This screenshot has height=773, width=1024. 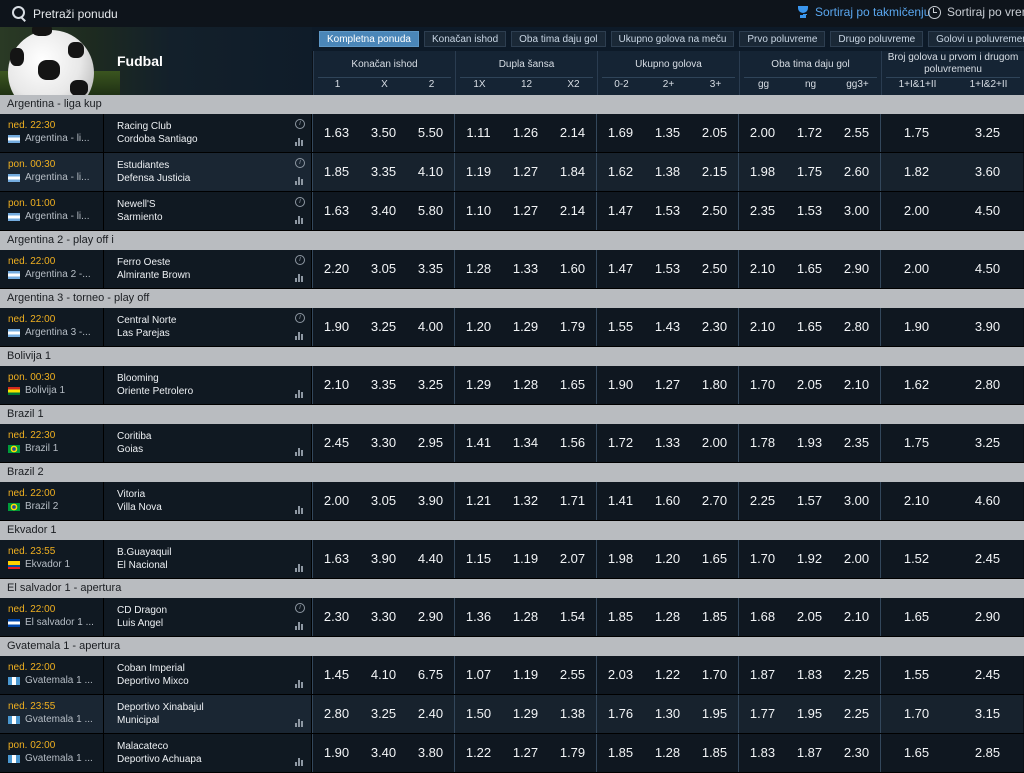 I want to click on odds-0-2: 1.72, so click(x=620, y=443).